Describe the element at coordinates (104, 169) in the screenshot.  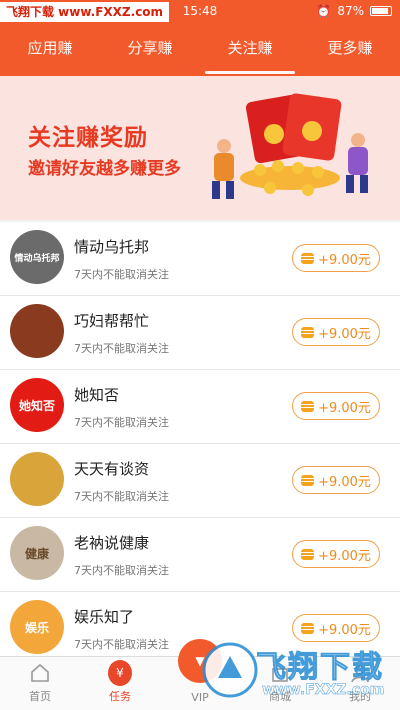
I see `banner-subtitle: 邀请好友越多赚更多` at that location.